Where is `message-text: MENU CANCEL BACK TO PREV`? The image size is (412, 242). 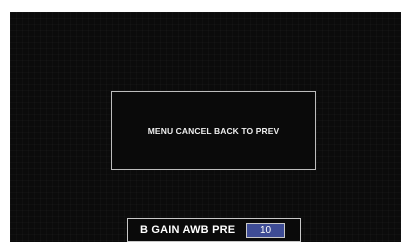
message-text: MENU CANCEL BACK TO PREV is located at coordinates (213, 131).